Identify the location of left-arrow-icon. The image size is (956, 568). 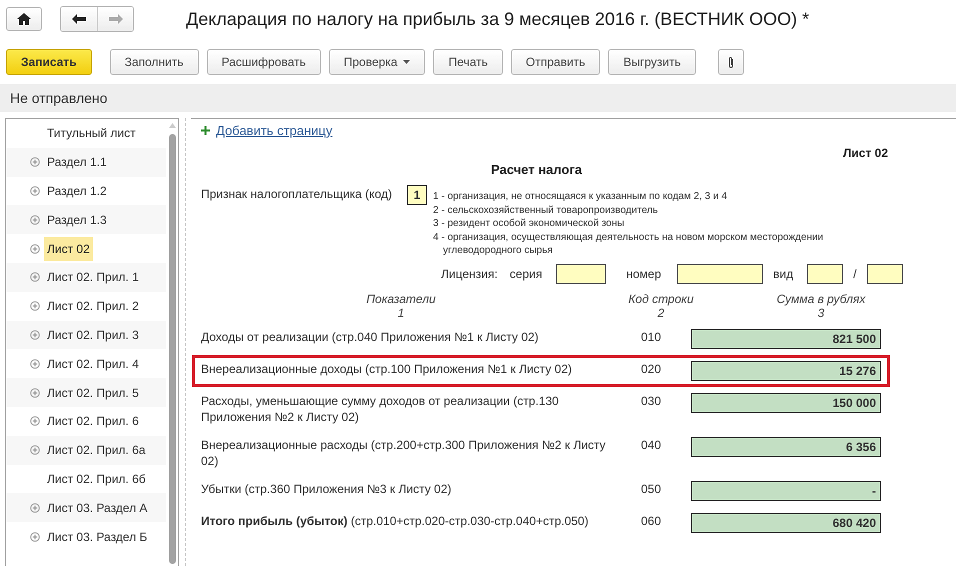
(79, 19).